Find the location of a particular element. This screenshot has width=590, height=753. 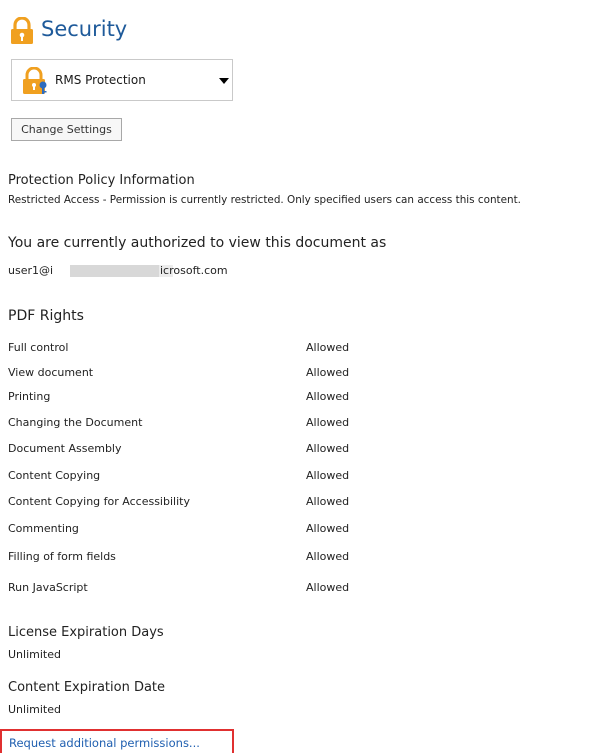

right-name: Full control is located at coordinates (38, 347).